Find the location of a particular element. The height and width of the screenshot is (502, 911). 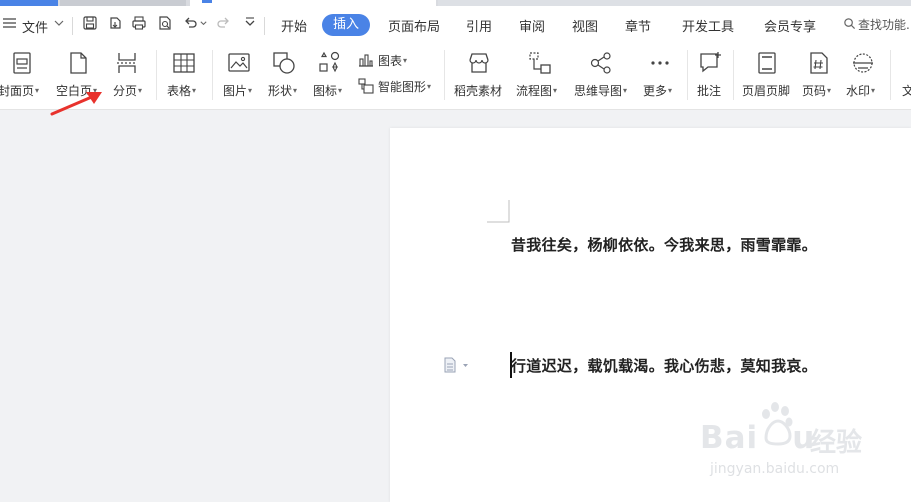

header-footer-icon is located at coordinates (767, 63).